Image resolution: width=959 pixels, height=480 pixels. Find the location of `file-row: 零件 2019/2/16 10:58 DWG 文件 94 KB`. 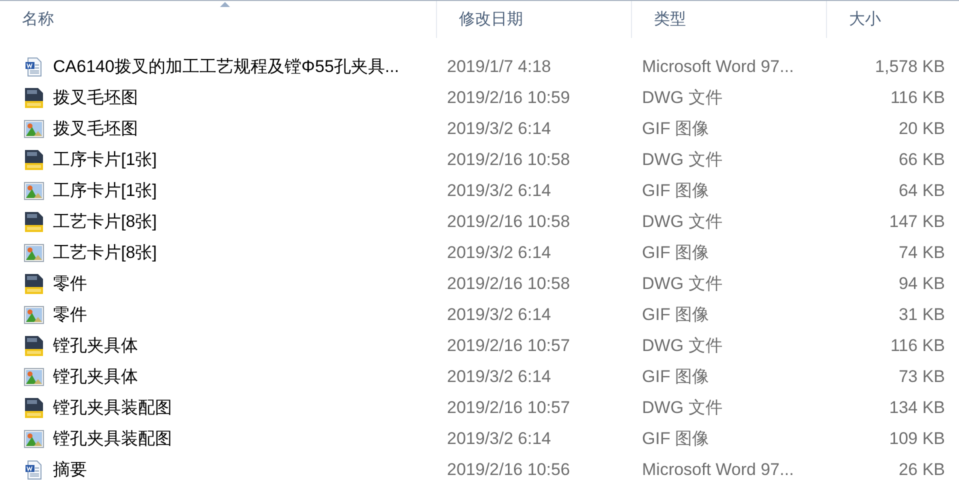

file-row: 零件 2019/2/16 10:58 DWG 文件 94 KB is located at coordinates (479, 283).